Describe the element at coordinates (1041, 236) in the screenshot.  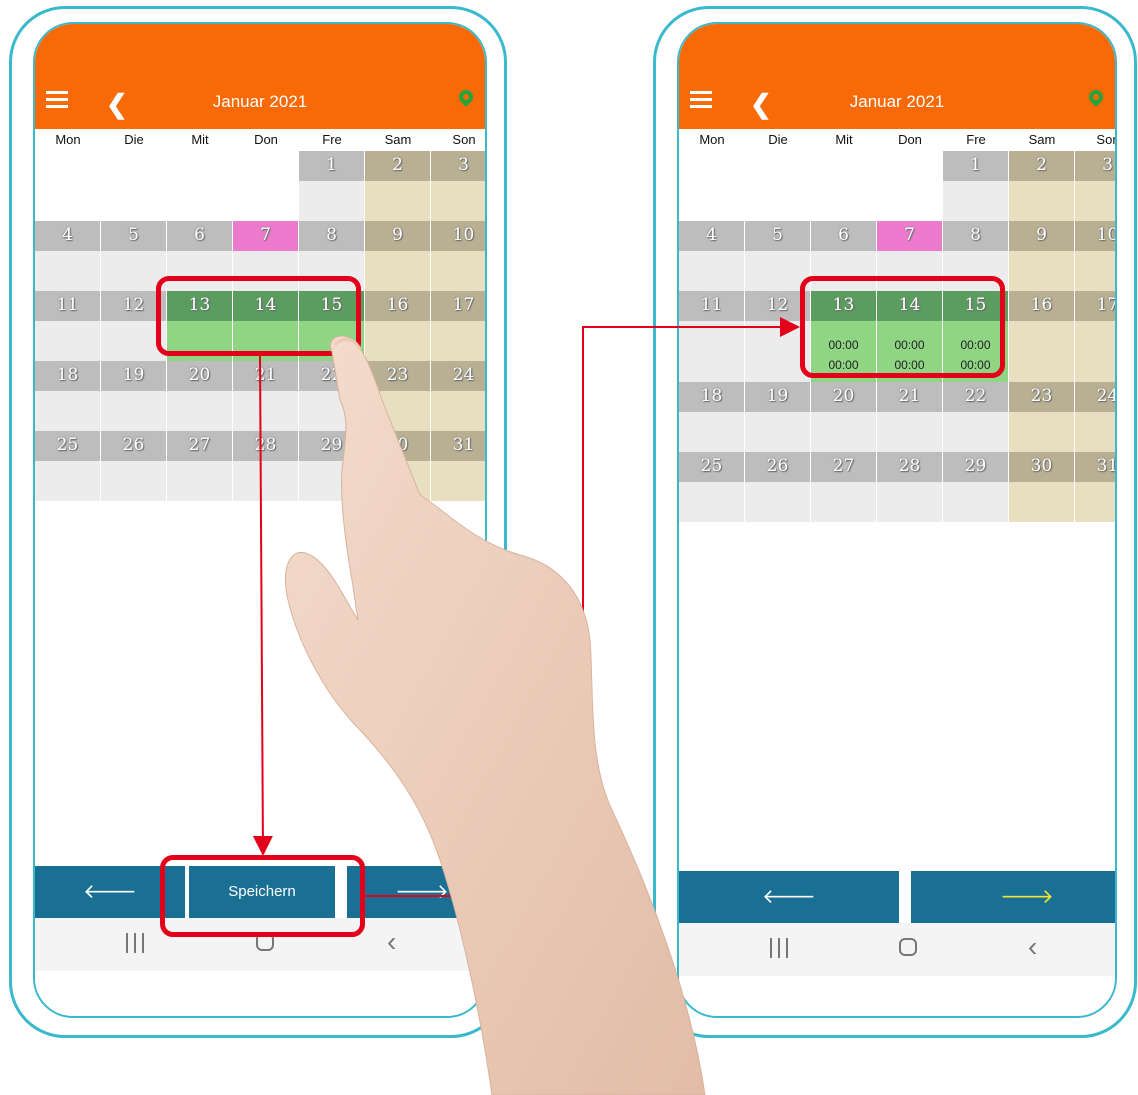
I see `day-number: 9` at that location.